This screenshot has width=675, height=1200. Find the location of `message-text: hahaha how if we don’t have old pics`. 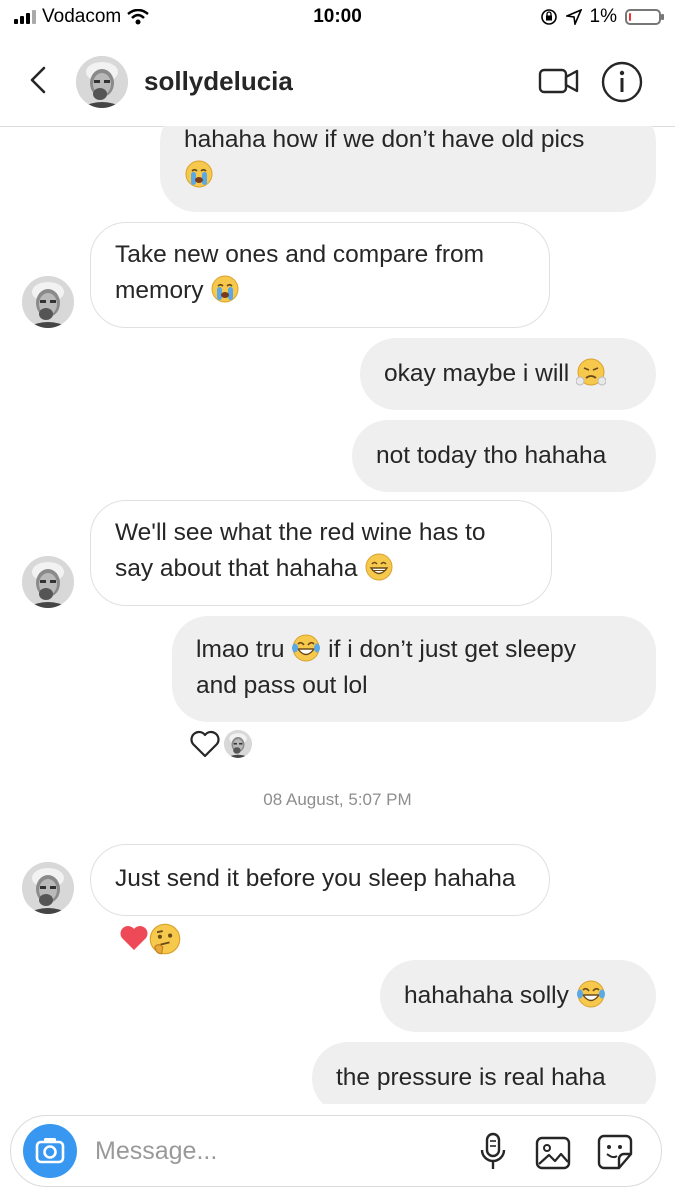

message-text: hahaha how if we don’t have old pics is located at coordinates (384, 139).